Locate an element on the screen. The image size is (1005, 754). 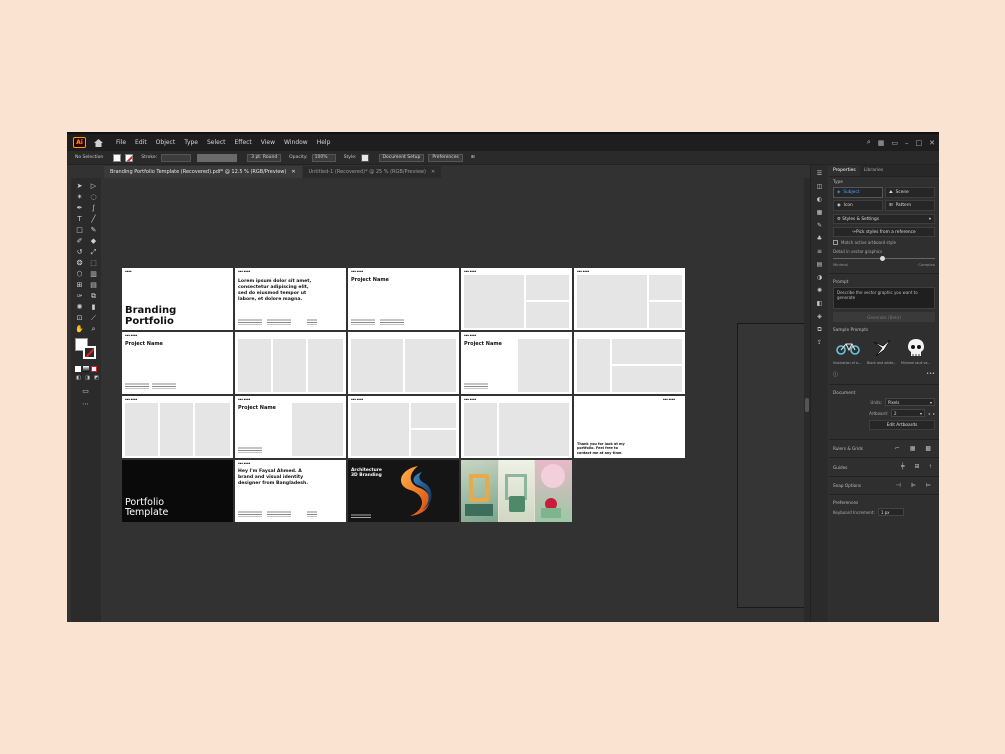
color-icon: ◐ is located at coordinates (820, 199).